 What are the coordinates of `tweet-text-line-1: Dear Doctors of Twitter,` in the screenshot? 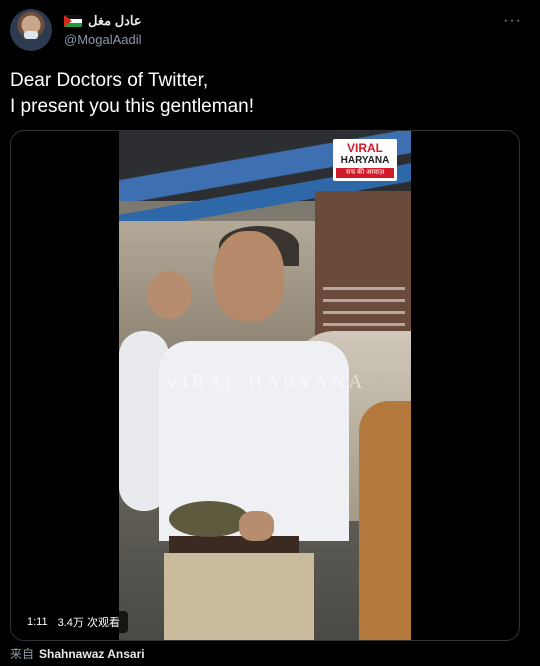 It's located at (109, 80).